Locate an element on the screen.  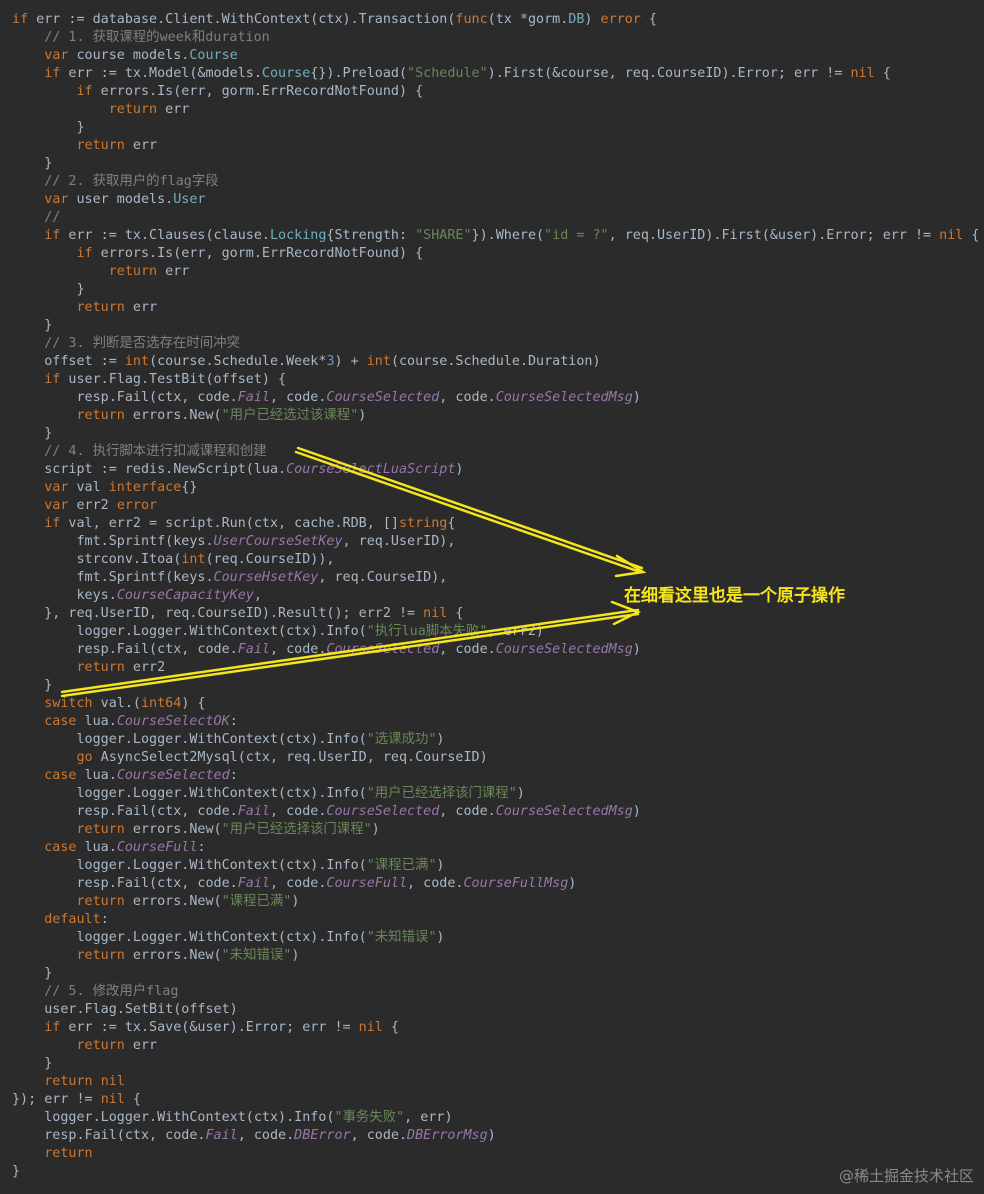
code-line: return nil is located at coordinates (498, 1082).